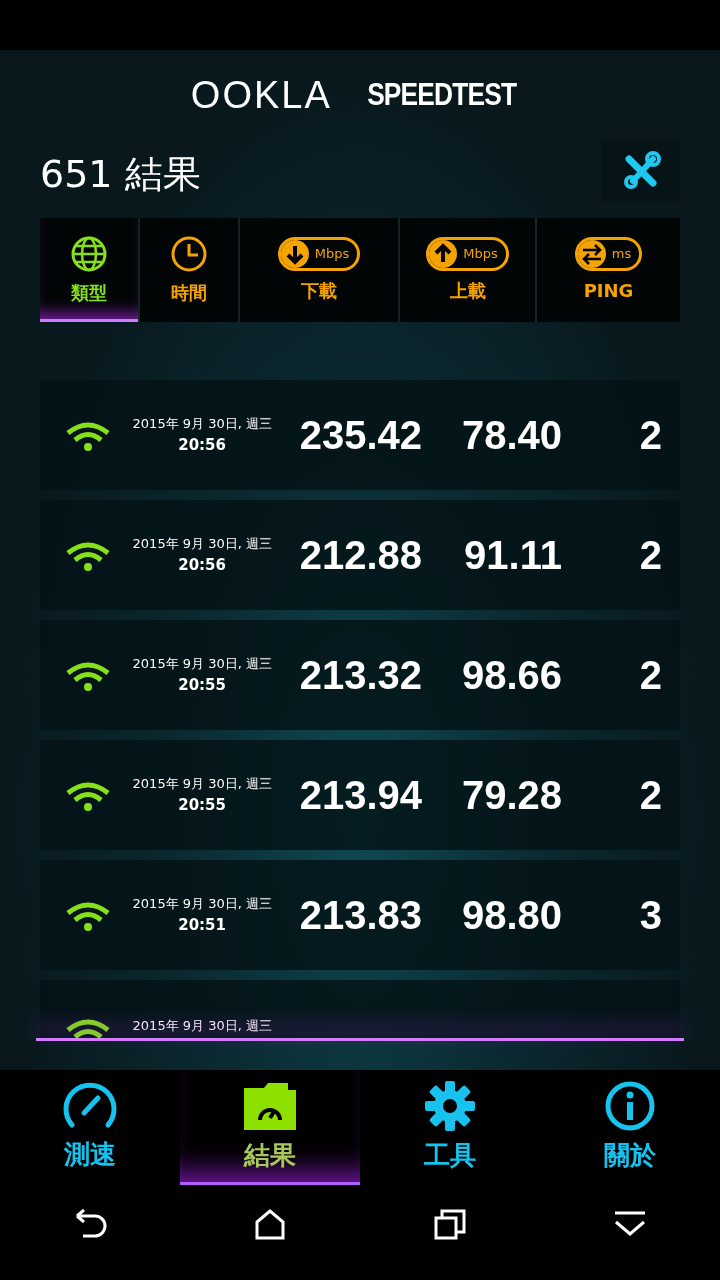 The image size is (720, 1280). I want to click on result-download-value: 213.94, so click(360, 795).